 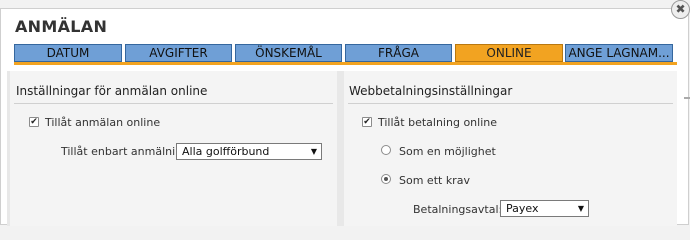 What do you see at coordinates (386, 150) in the screenshot?
I see `option-possibility-radio` at bounding box center [386, 150].